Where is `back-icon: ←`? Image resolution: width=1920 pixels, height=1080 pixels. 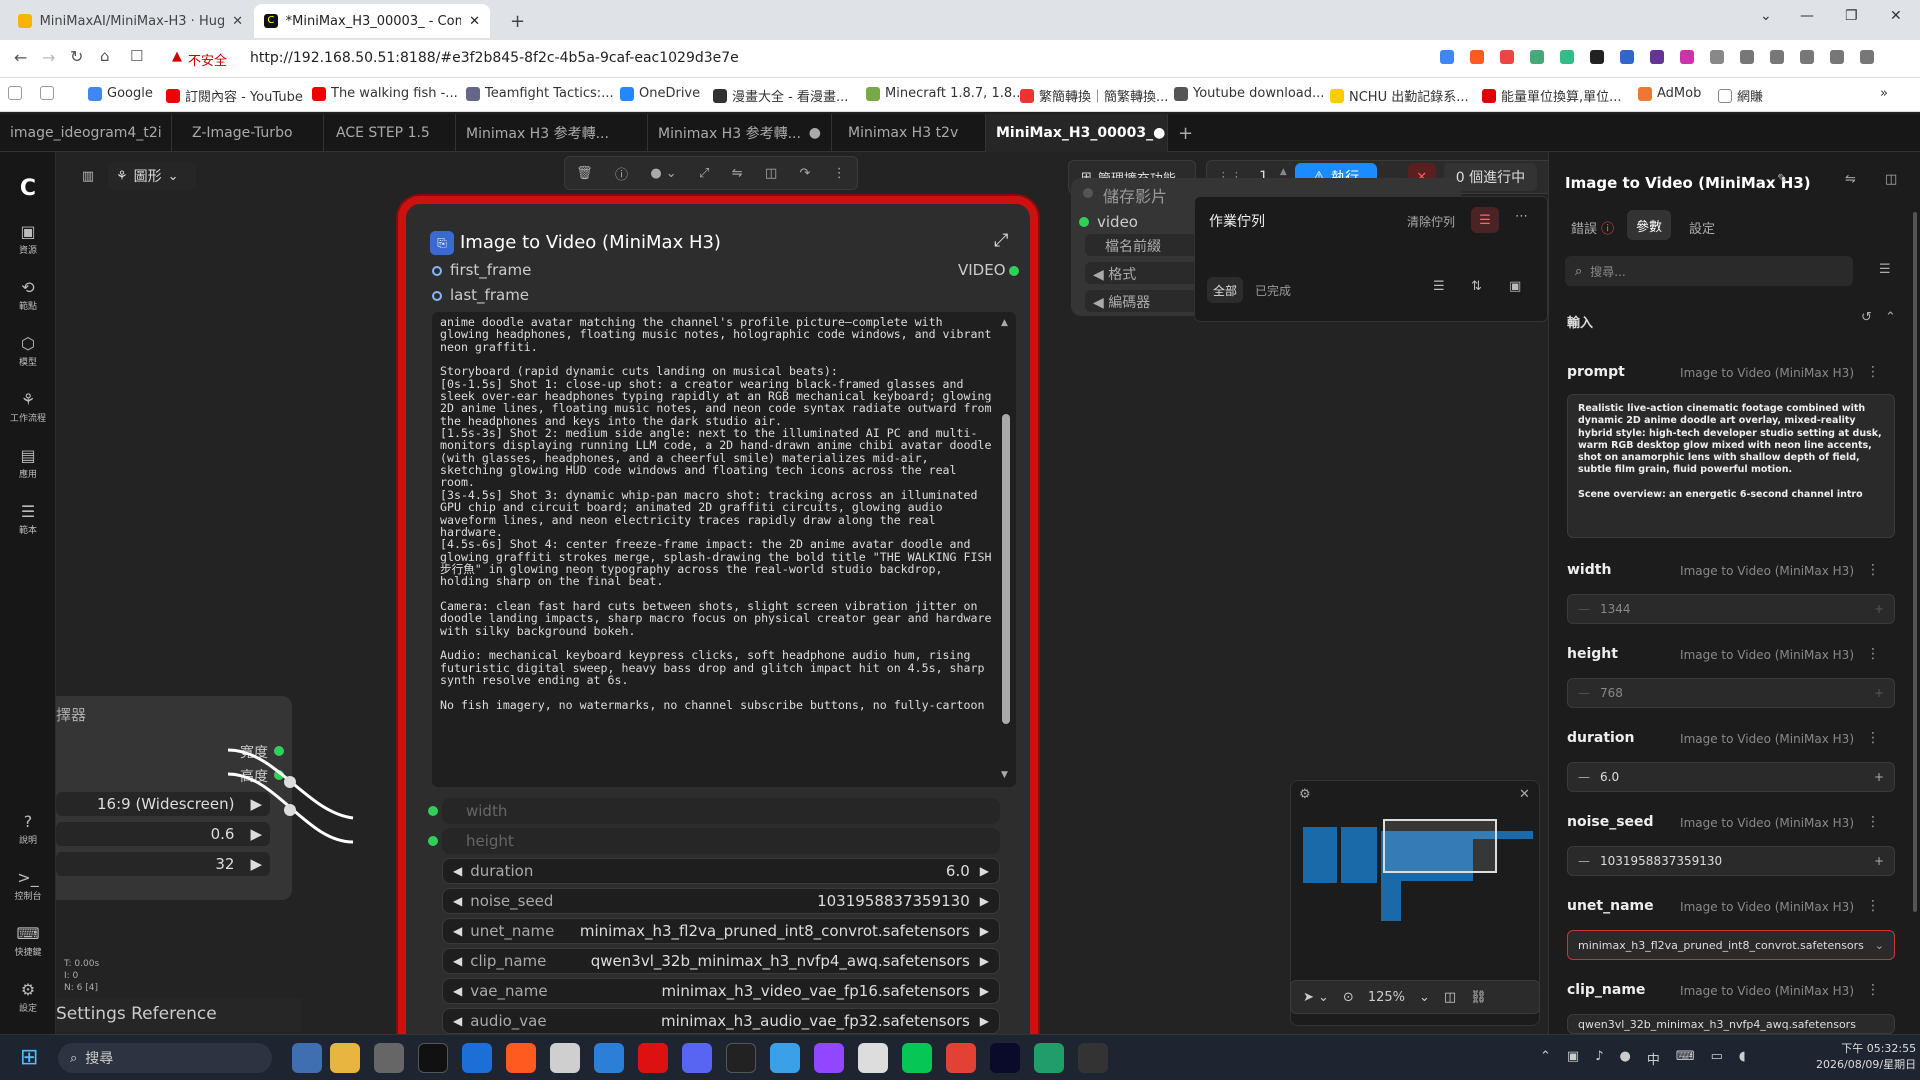 back-icon: ← is located at coordinates (20, 57).